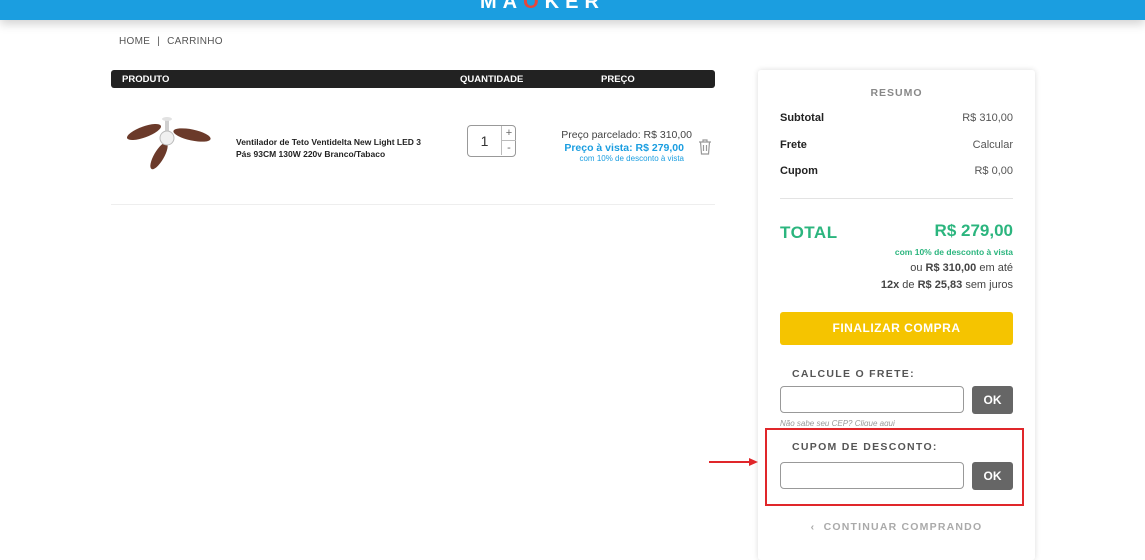 This screenshot has height=560, width=1145. I want to click on store-logo: MAOKER, so click(542, 7).